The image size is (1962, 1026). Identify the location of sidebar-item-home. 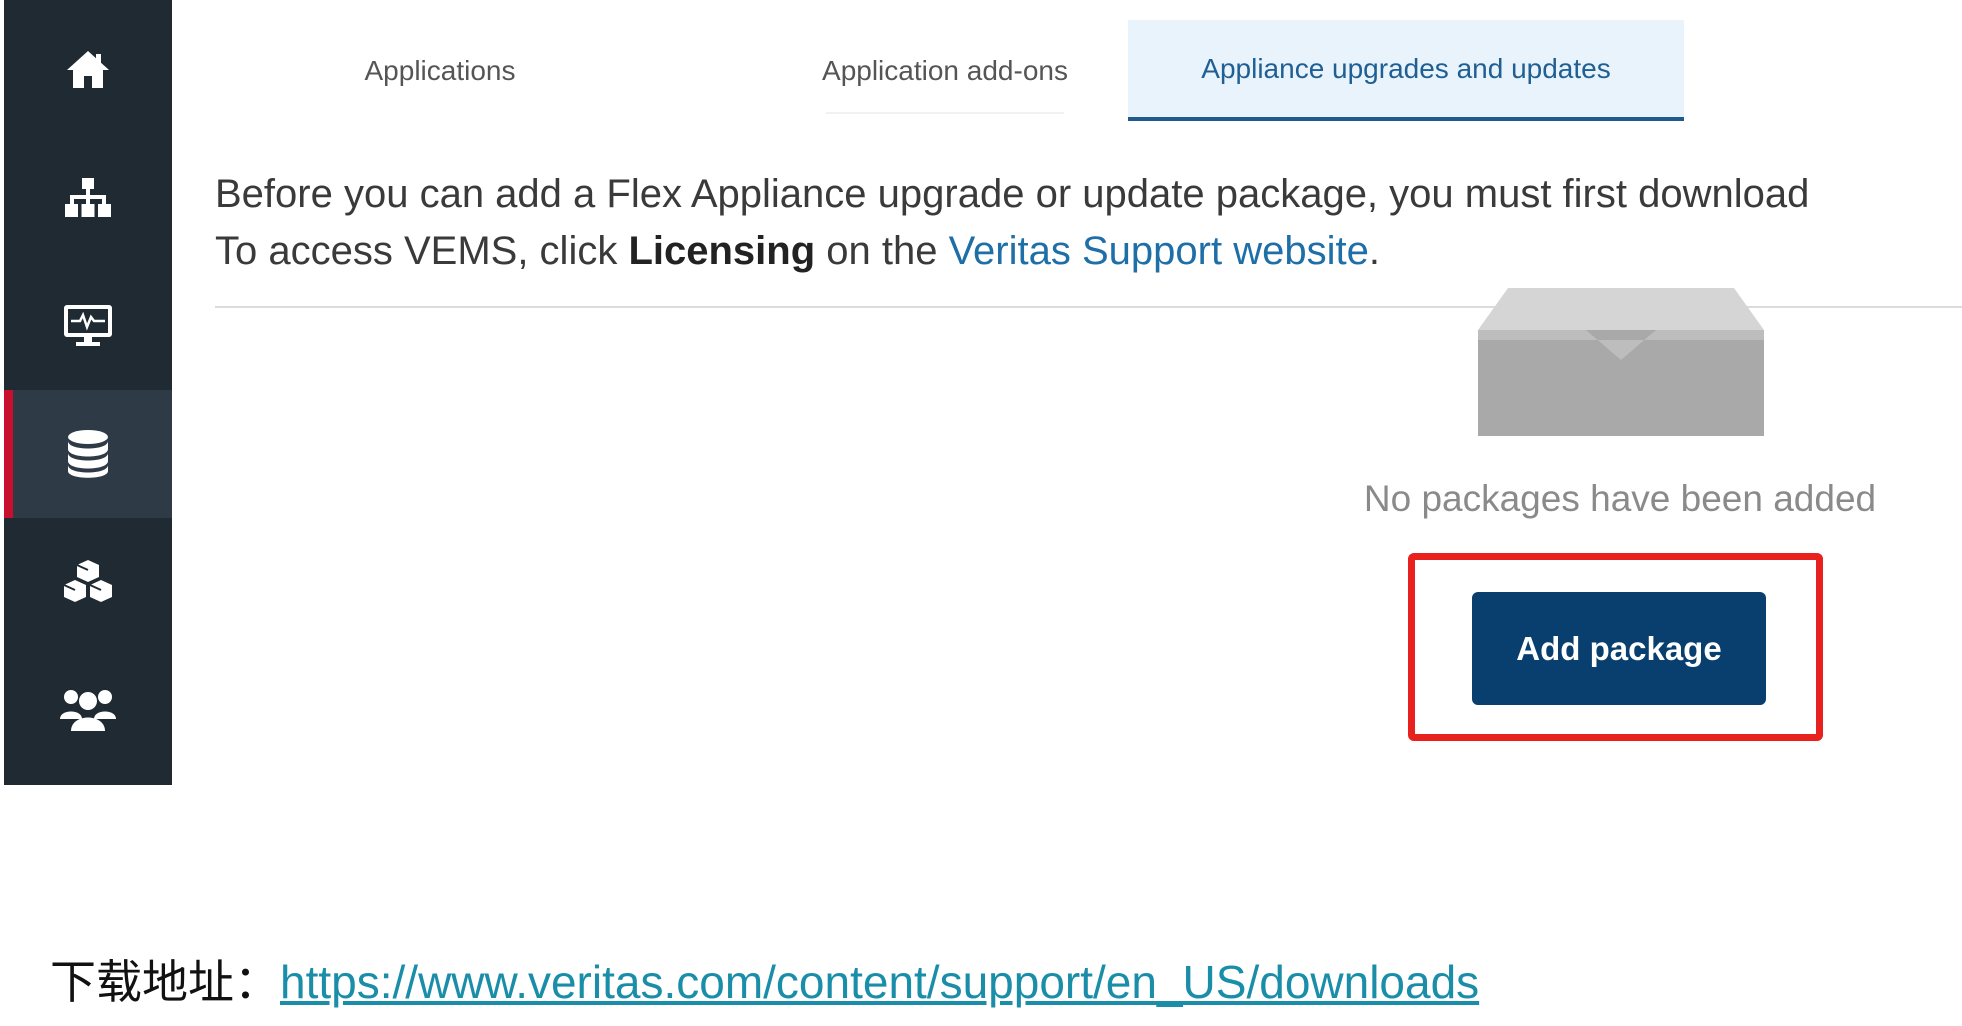
(88, 70).